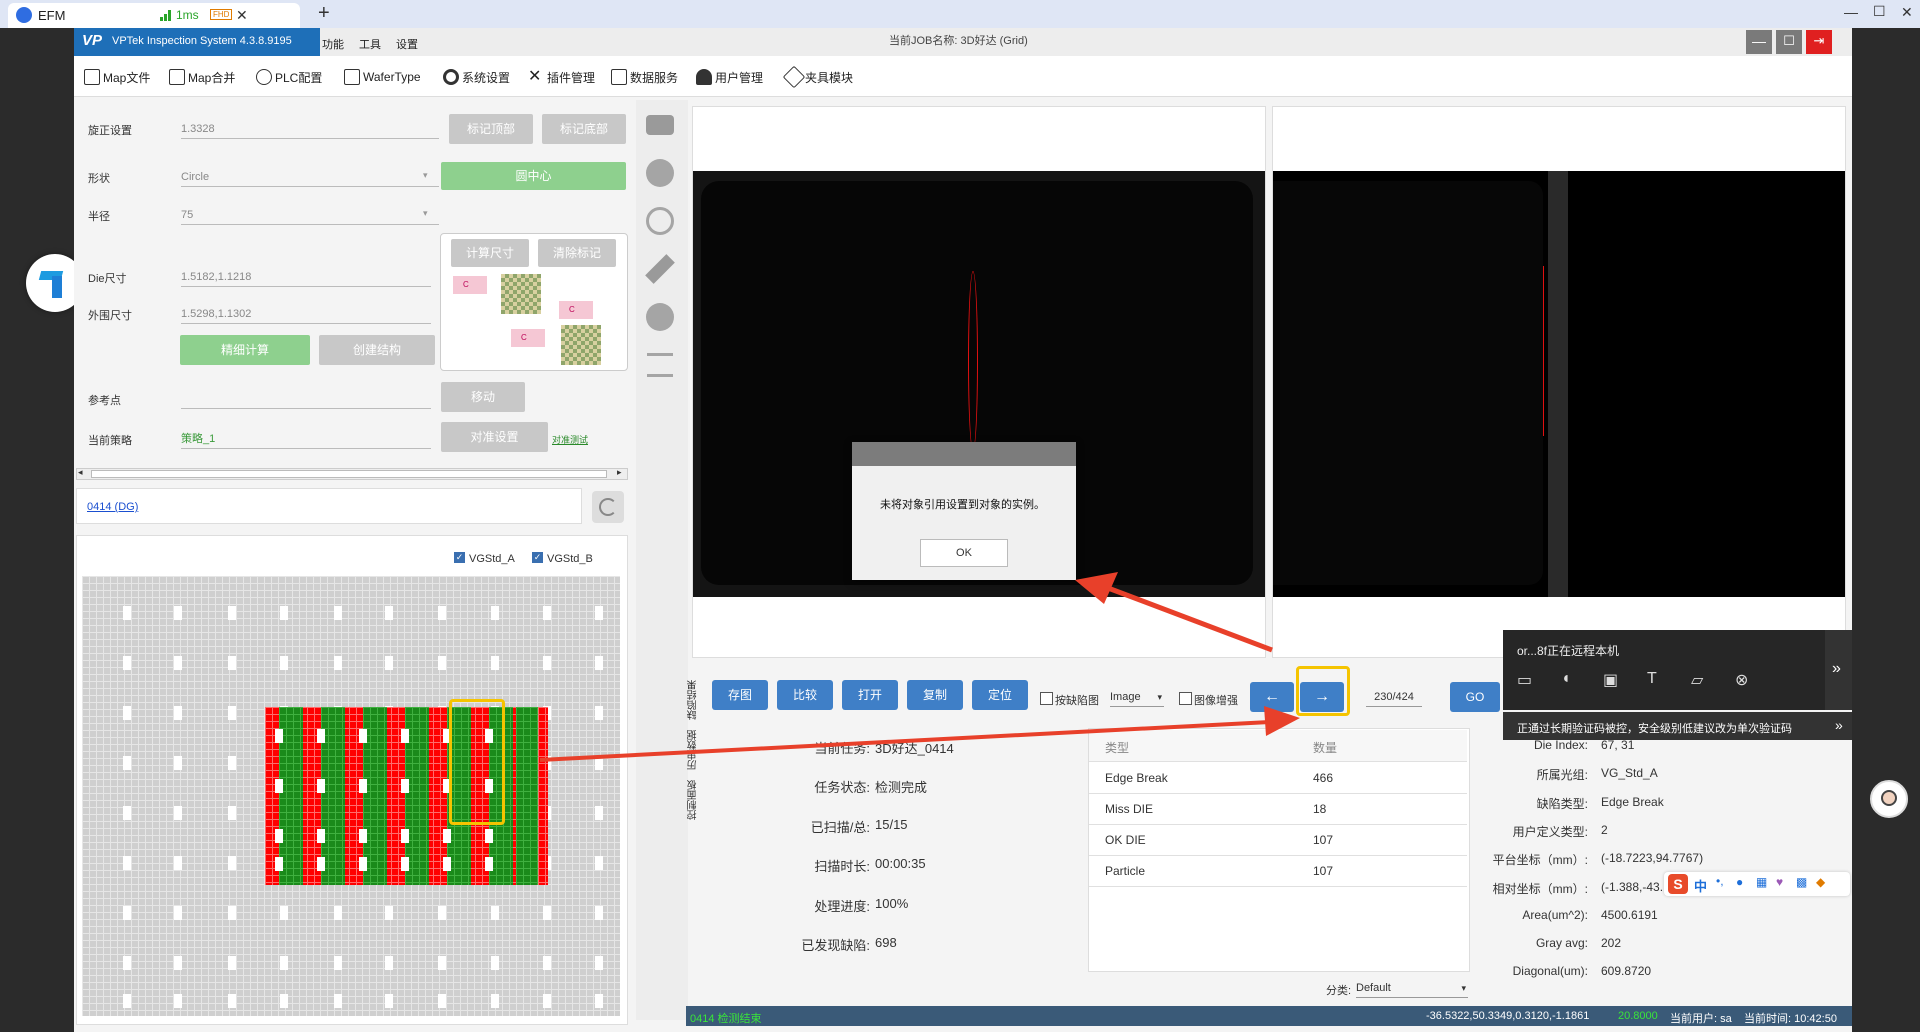 Image resolution: width=1920 pixels, height=1032 pixels. Describe the element at coordinates (1282, 721) in the screenshot. I see `arrow-head-next` at that location.